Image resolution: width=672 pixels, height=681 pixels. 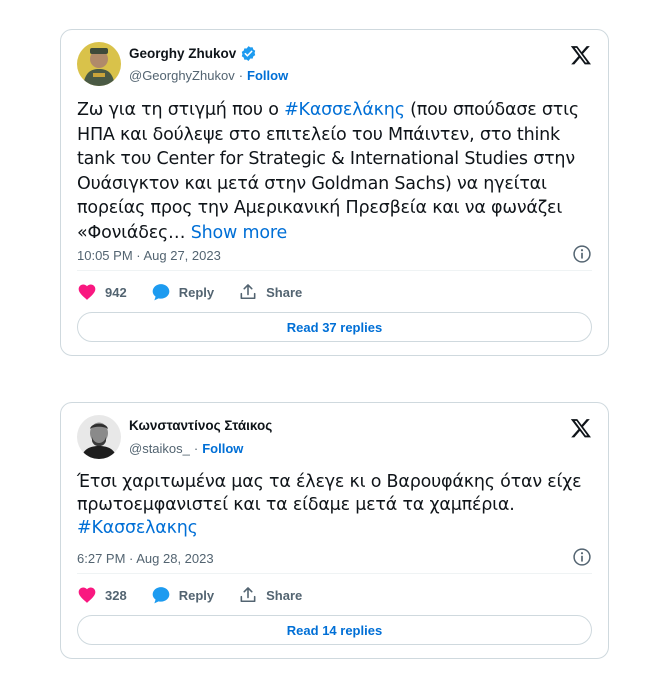 What do you see at coordinates (181, 110) in the screenshot?
I see `text-segment: Ζω για τη στιγμή που ο` at bounding box center [181, 110].